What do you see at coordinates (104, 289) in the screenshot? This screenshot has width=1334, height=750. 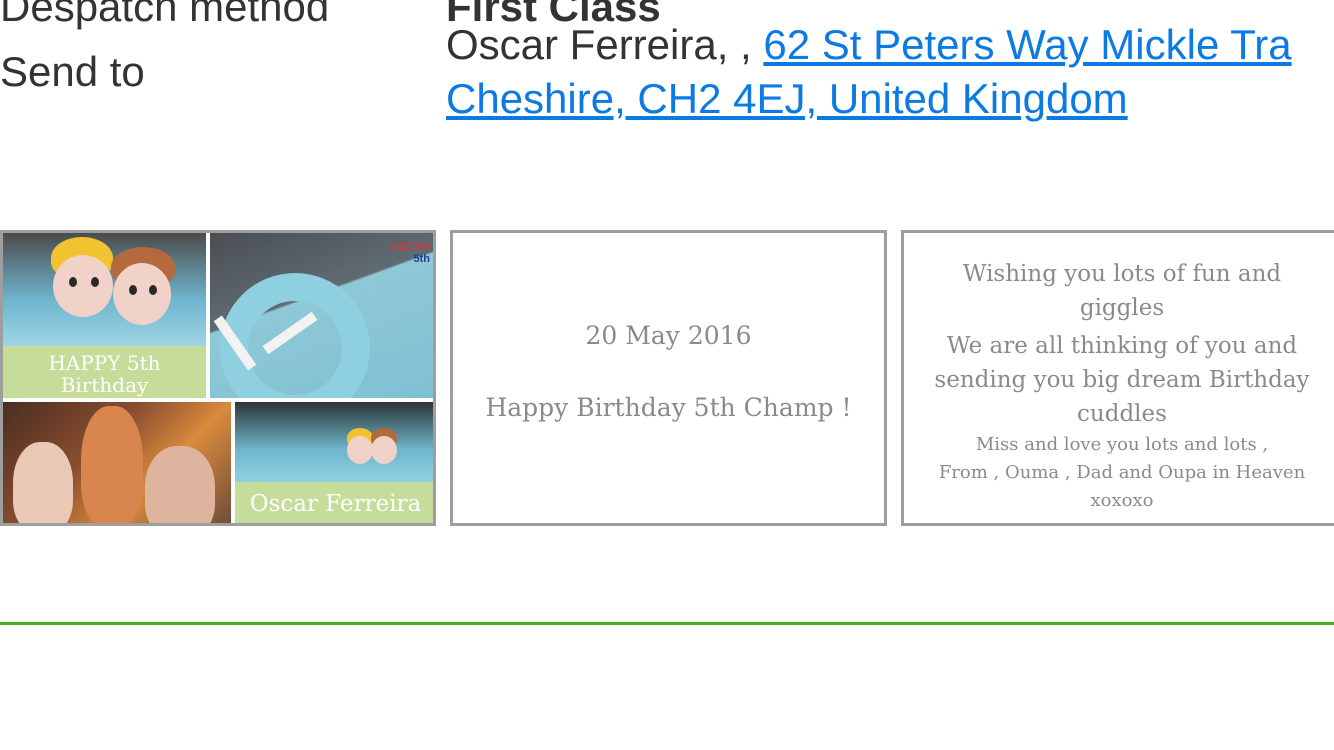 I see `cake-topper-photo` at bounding box center [104, 289].